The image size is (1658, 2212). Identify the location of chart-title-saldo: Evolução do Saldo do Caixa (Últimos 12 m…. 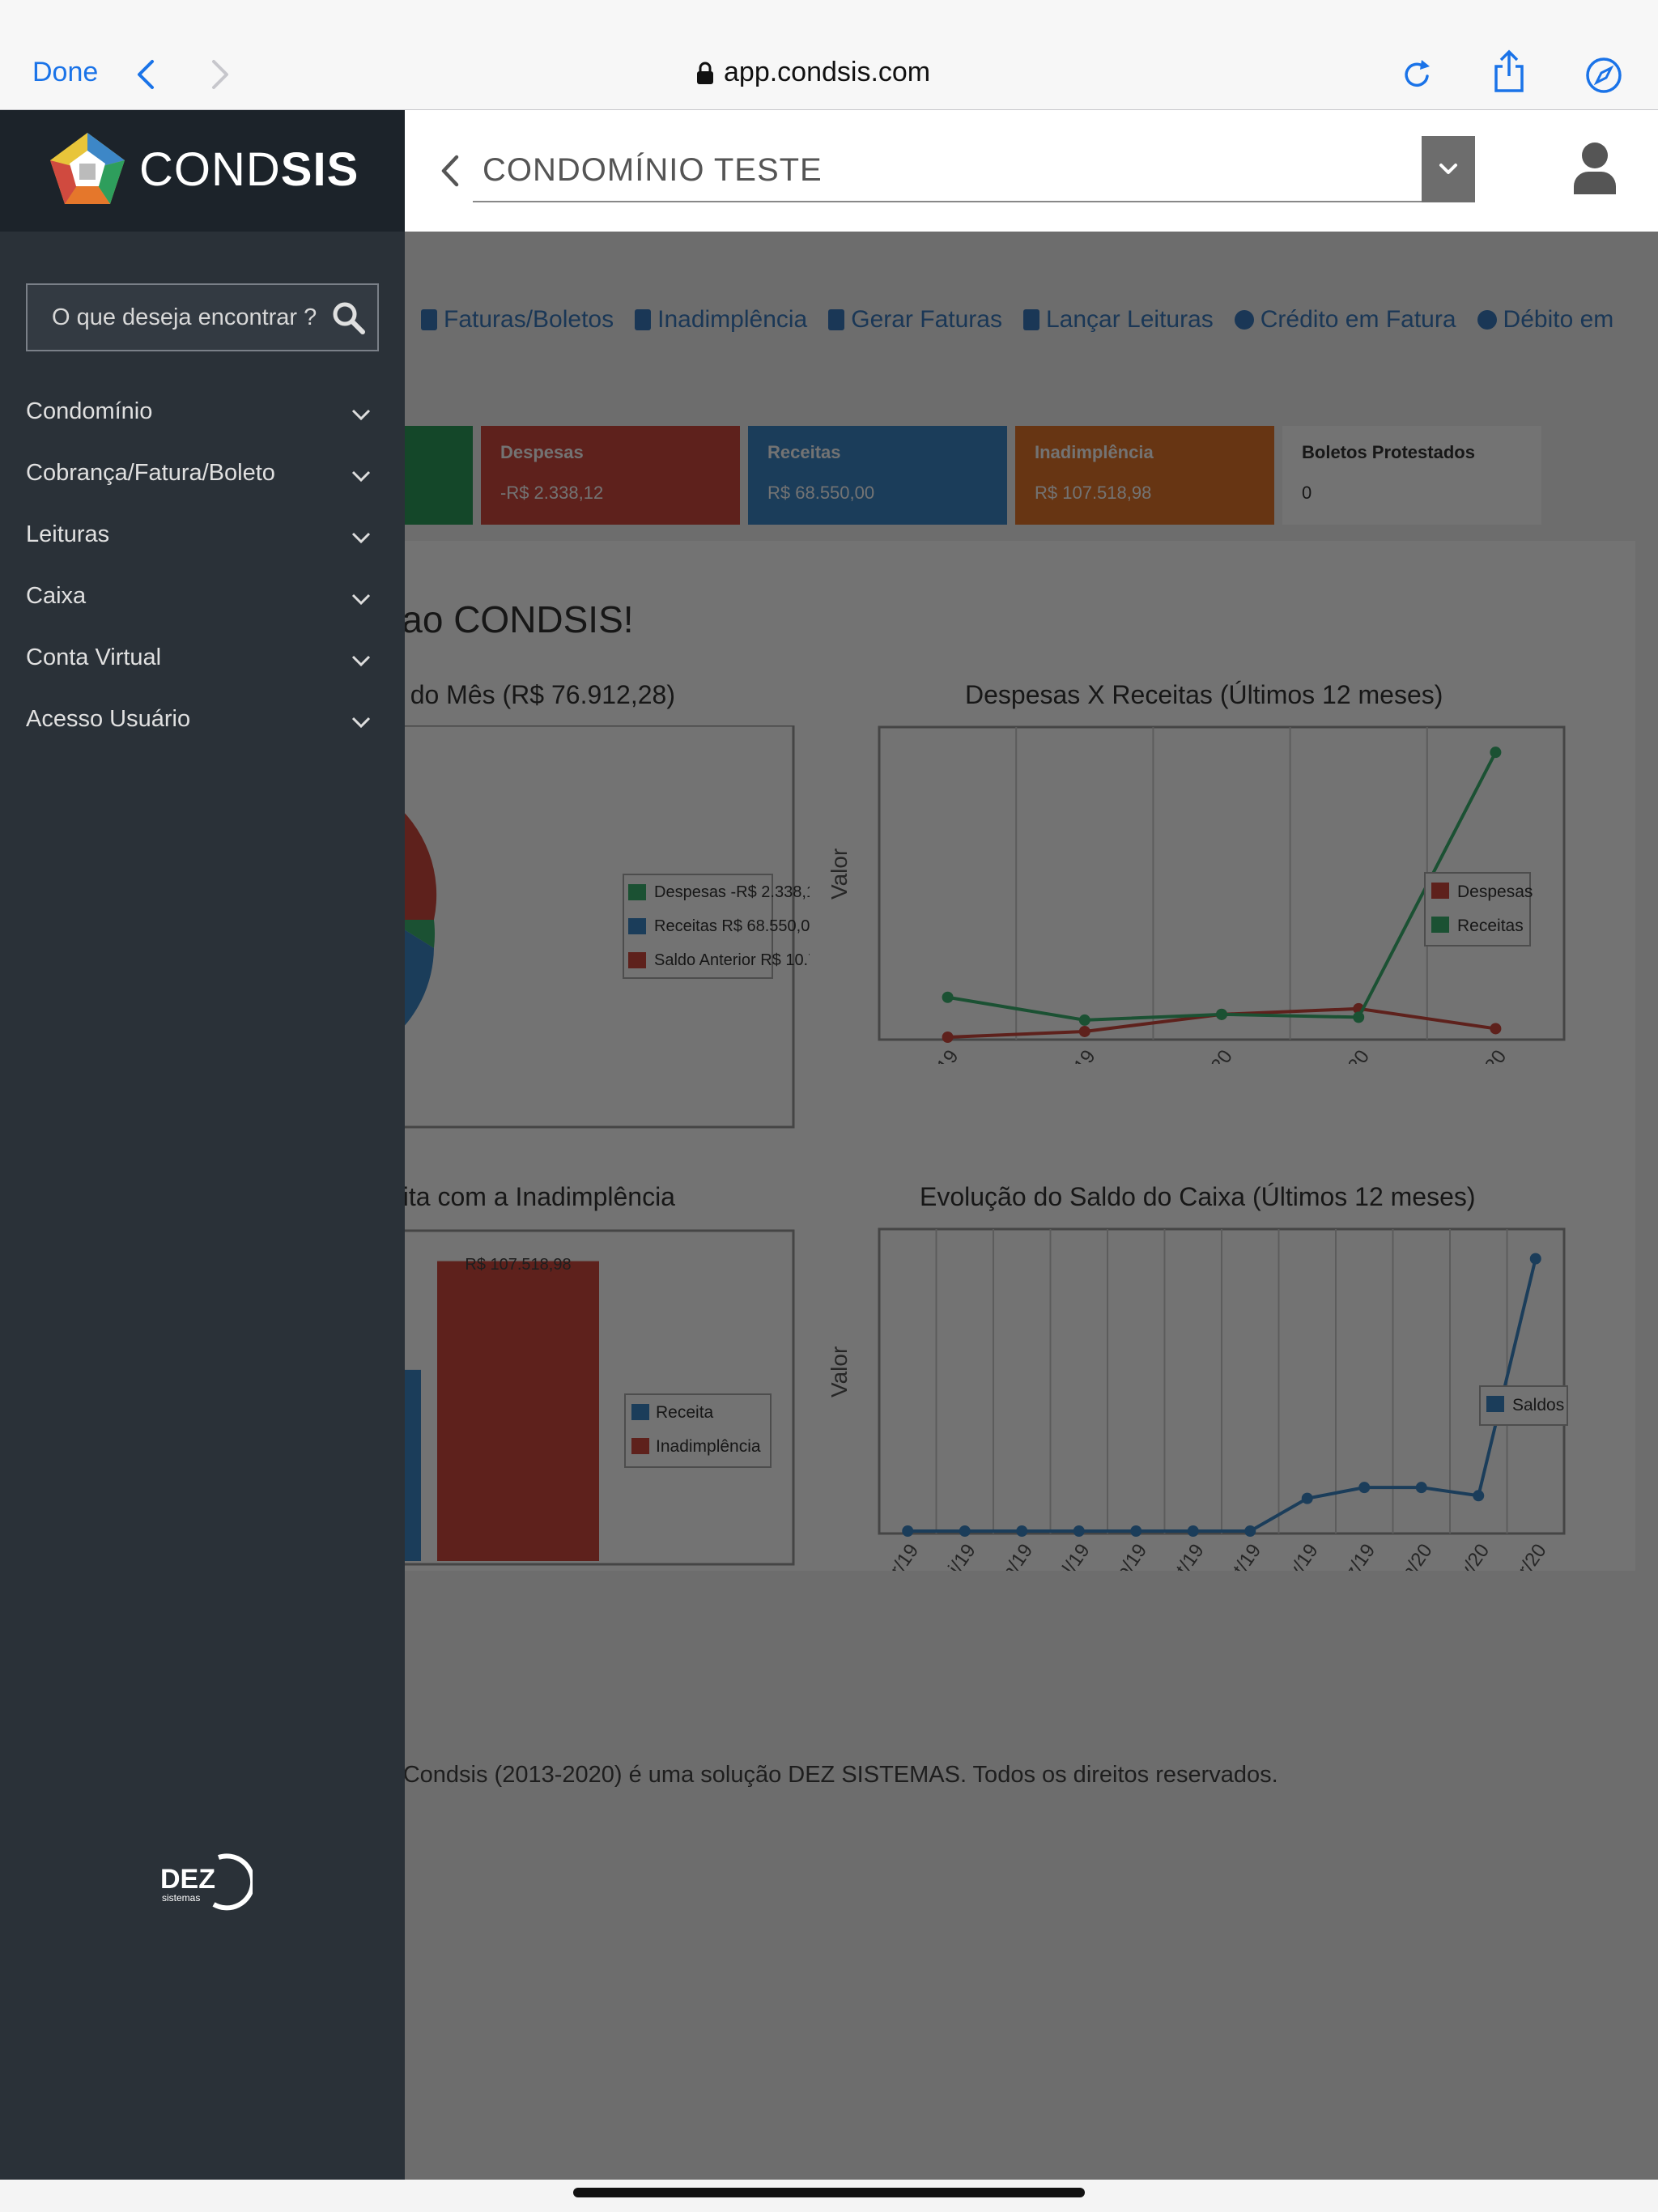
(1198, 1196).